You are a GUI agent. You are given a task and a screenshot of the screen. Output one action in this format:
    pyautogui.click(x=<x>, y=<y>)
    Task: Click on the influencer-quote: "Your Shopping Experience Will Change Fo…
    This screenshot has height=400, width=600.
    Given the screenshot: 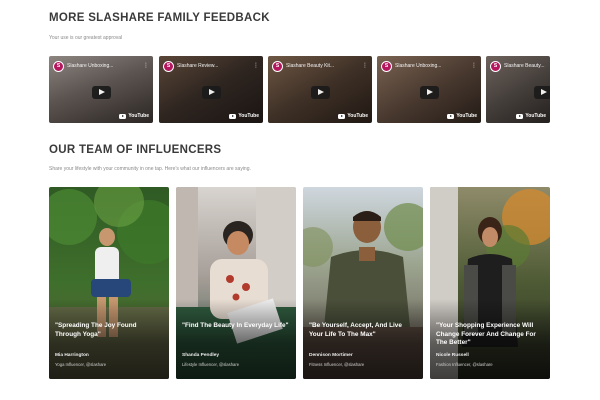 What is the action you would take?
    pyautogui.click(x=486, y=334)
    